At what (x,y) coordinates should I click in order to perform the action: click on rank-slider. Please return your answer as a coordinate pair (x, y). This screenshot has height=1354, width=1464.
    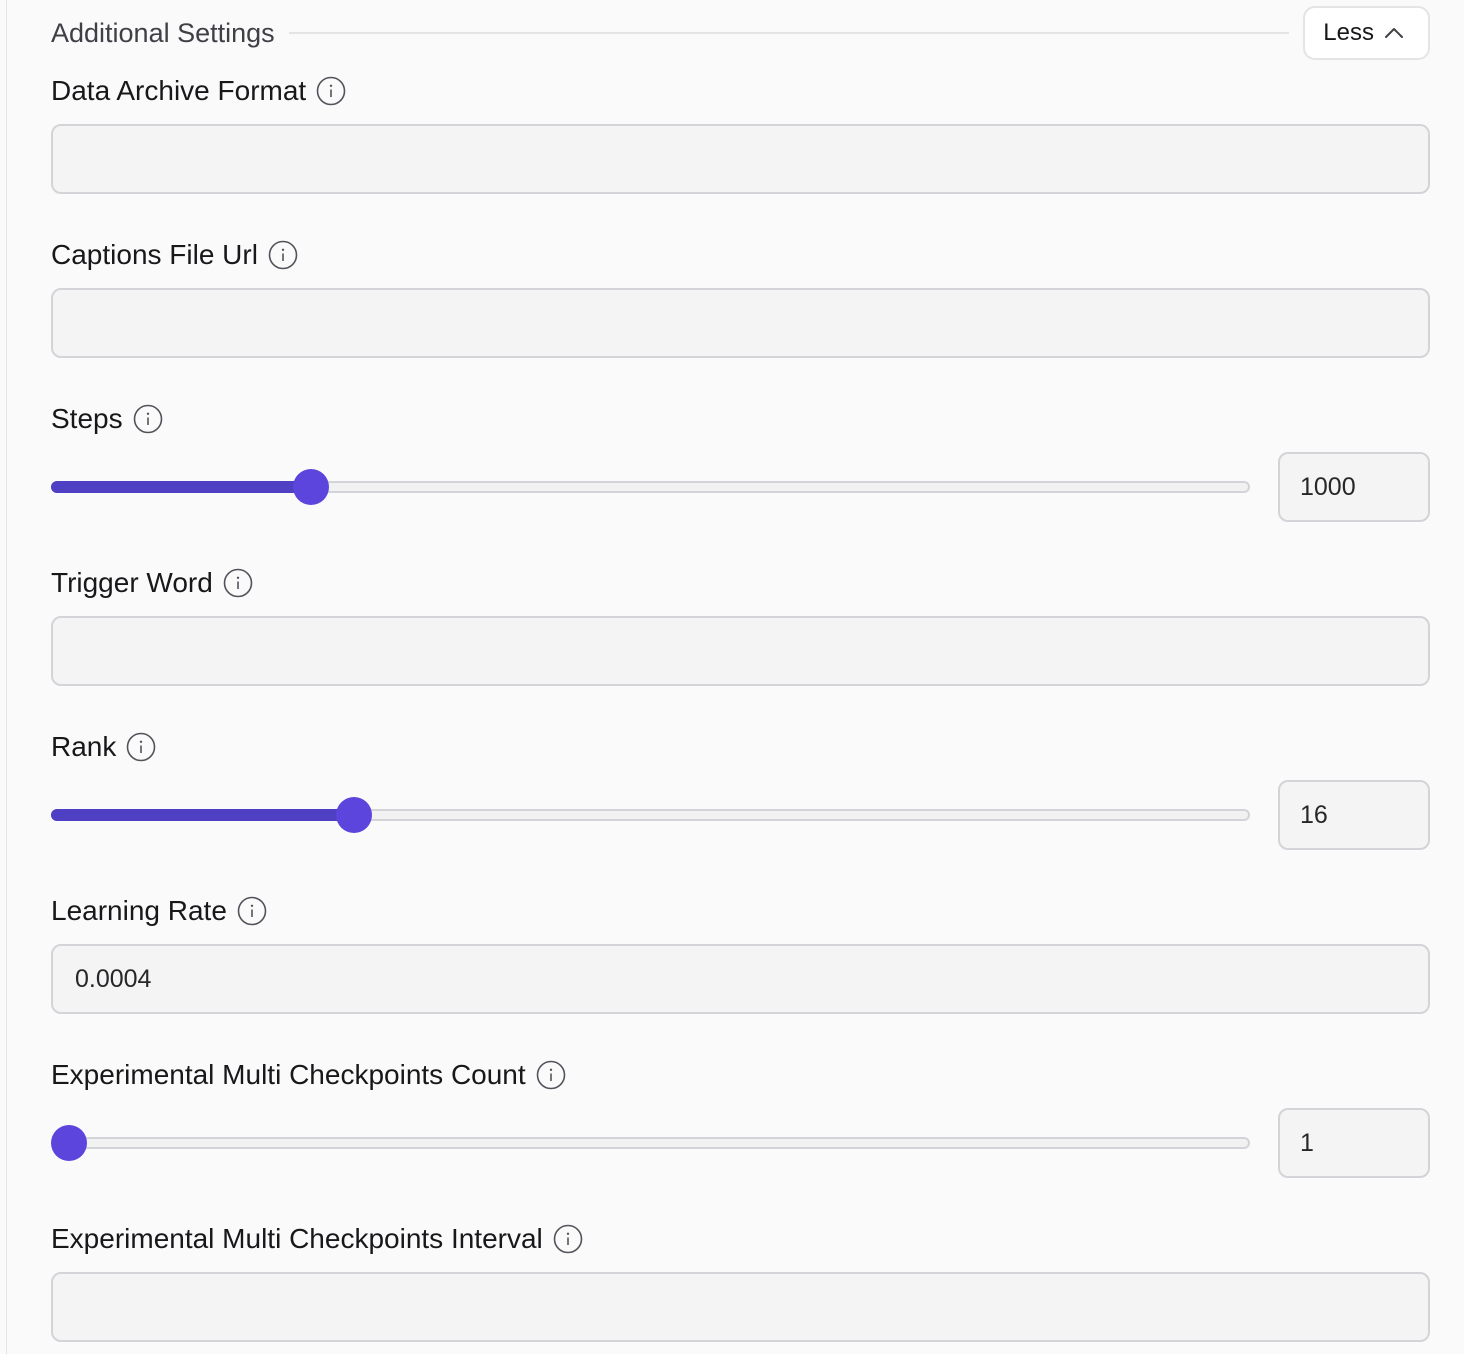
    Looking at the image, I should click on (650, 815).